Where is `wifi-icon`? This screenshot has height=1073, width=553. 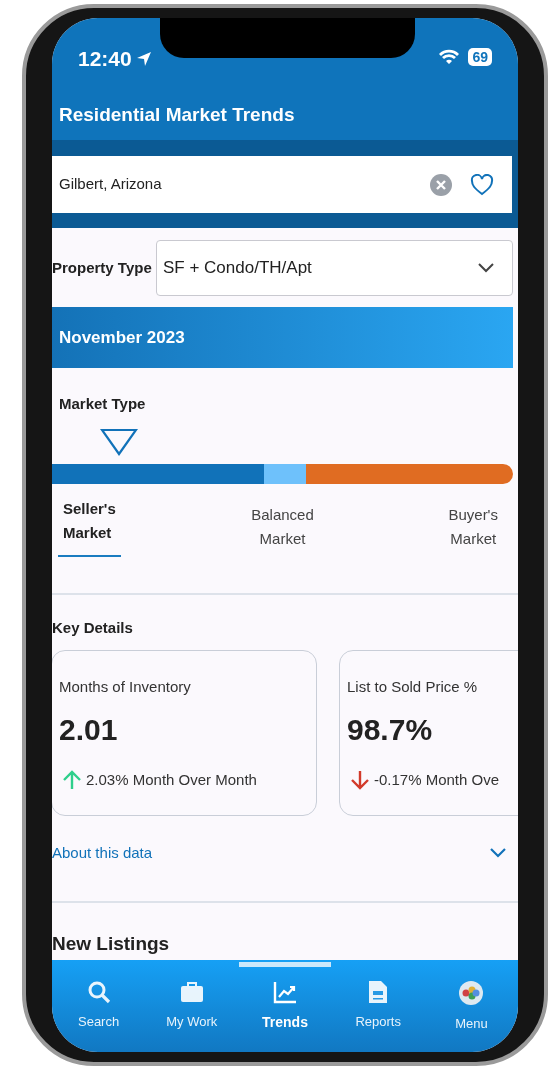 wifi-icon is located at coordinates (449, 57).